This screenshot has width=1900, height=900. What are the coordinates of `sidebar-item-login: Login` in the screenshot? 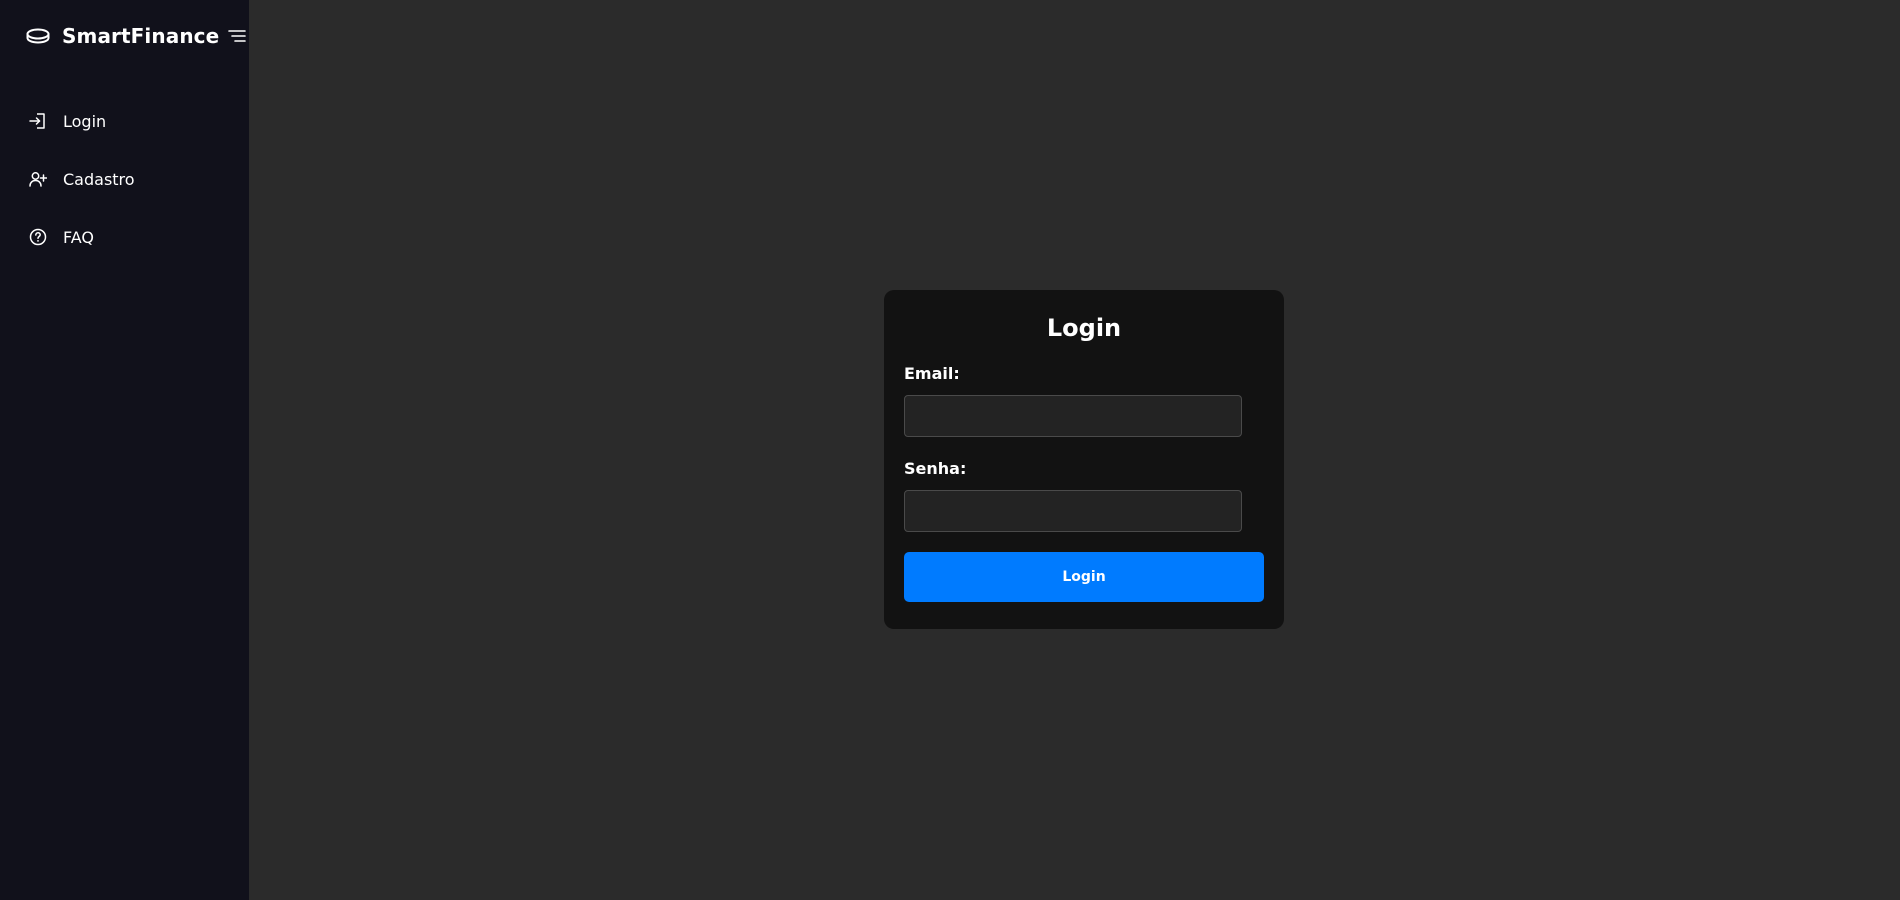 It's located at (124, 121).